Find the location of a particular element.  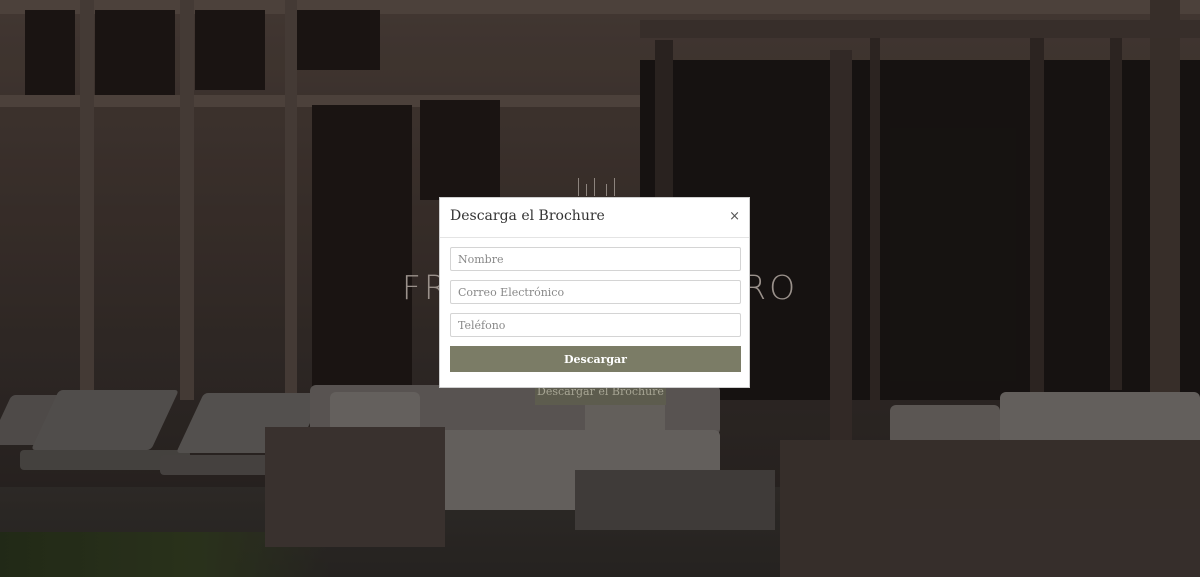

brochure-modal: Descarga el Brochure × Descargar is located at coordinates (594, 292).